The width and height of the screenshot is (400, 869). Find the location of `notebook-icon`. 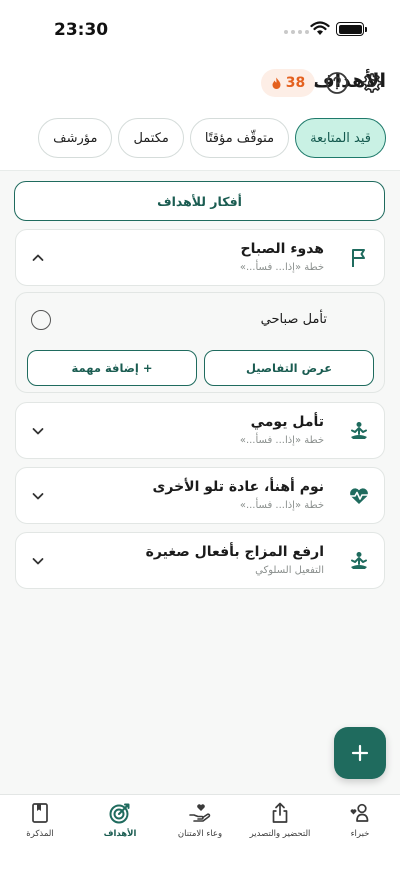

notebook-icon is located at coordinates (40, 813).